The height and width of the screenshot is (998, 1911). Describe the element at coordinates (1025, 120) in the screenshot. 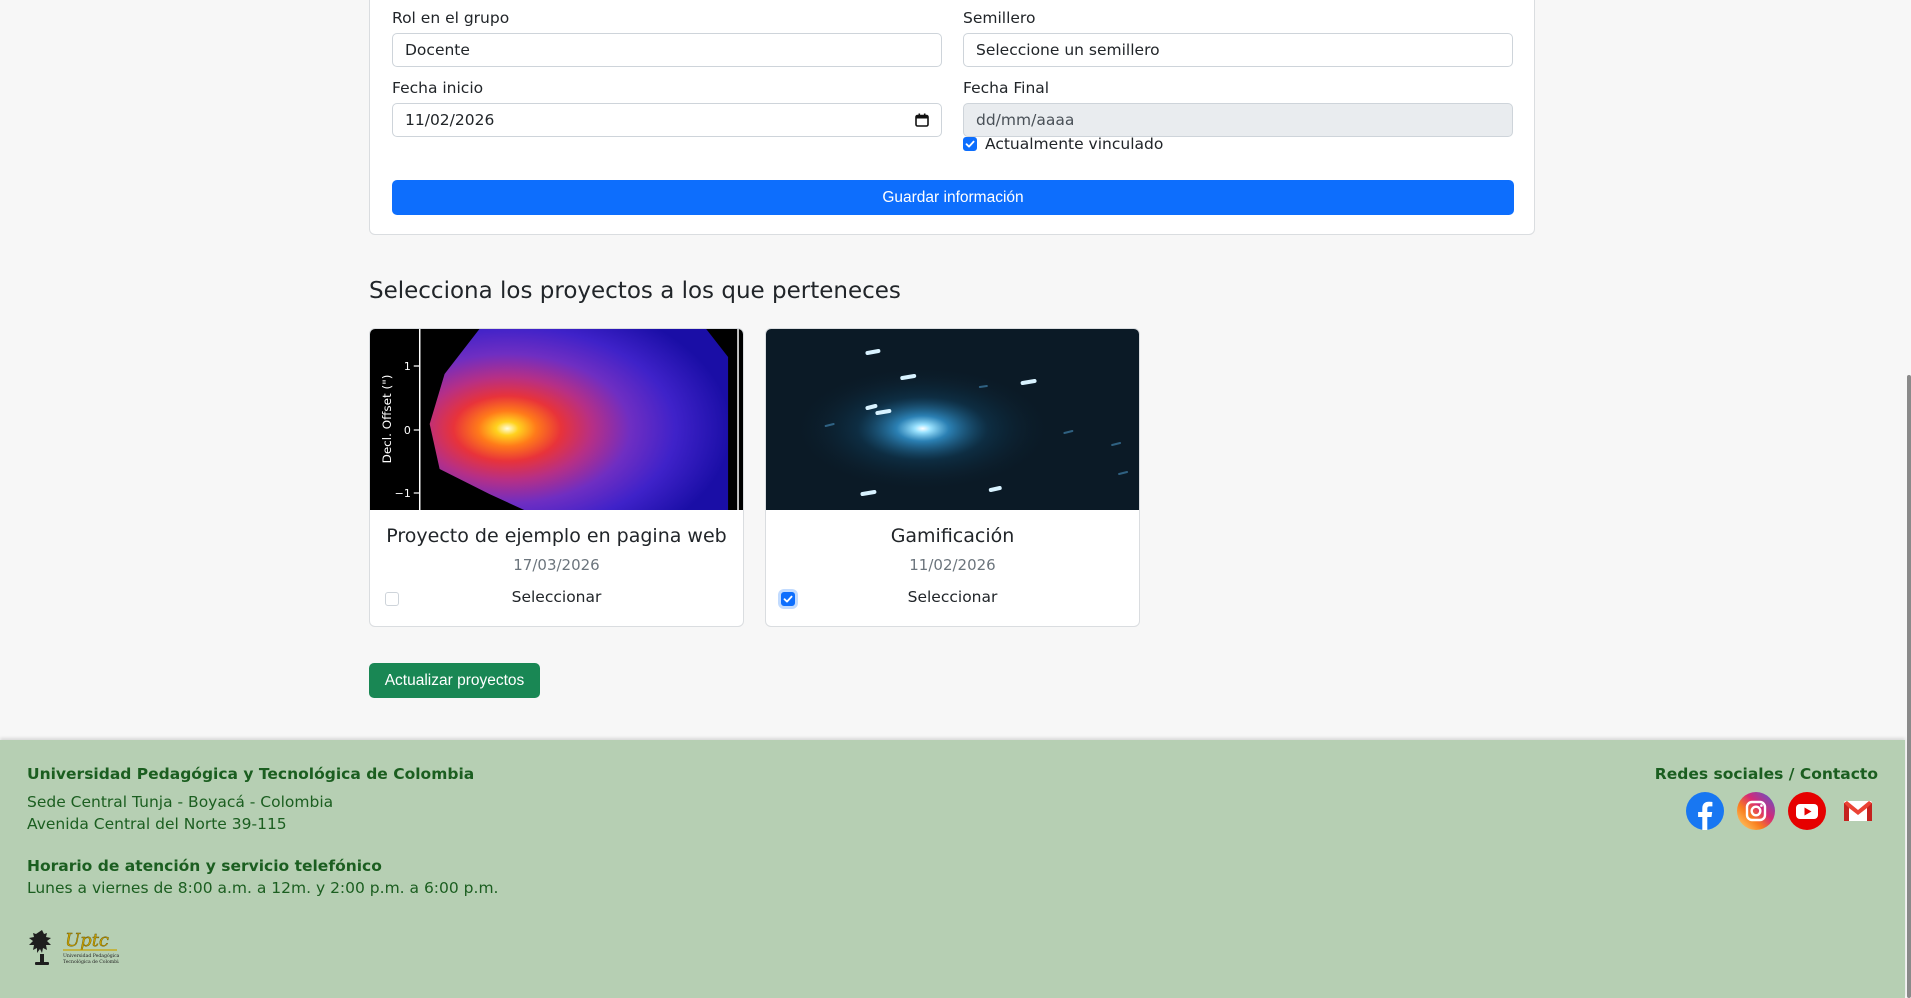

I see `fecha-final-value: dd/mm/aaaa` at that location.